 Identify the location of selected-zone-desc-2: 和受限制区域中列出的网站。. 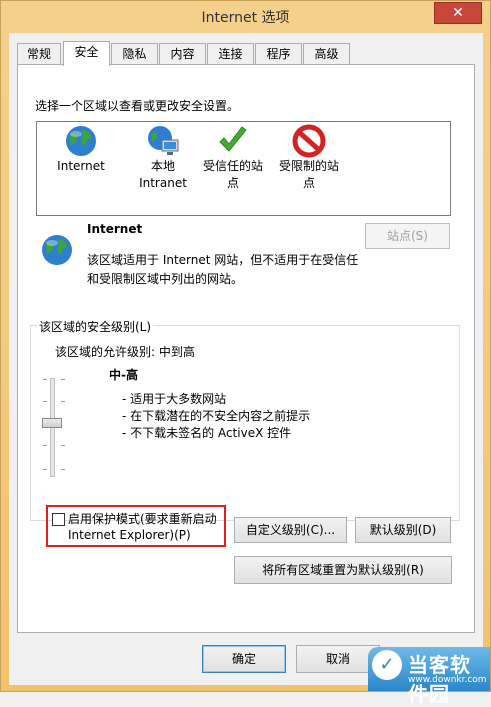
(165, 279).